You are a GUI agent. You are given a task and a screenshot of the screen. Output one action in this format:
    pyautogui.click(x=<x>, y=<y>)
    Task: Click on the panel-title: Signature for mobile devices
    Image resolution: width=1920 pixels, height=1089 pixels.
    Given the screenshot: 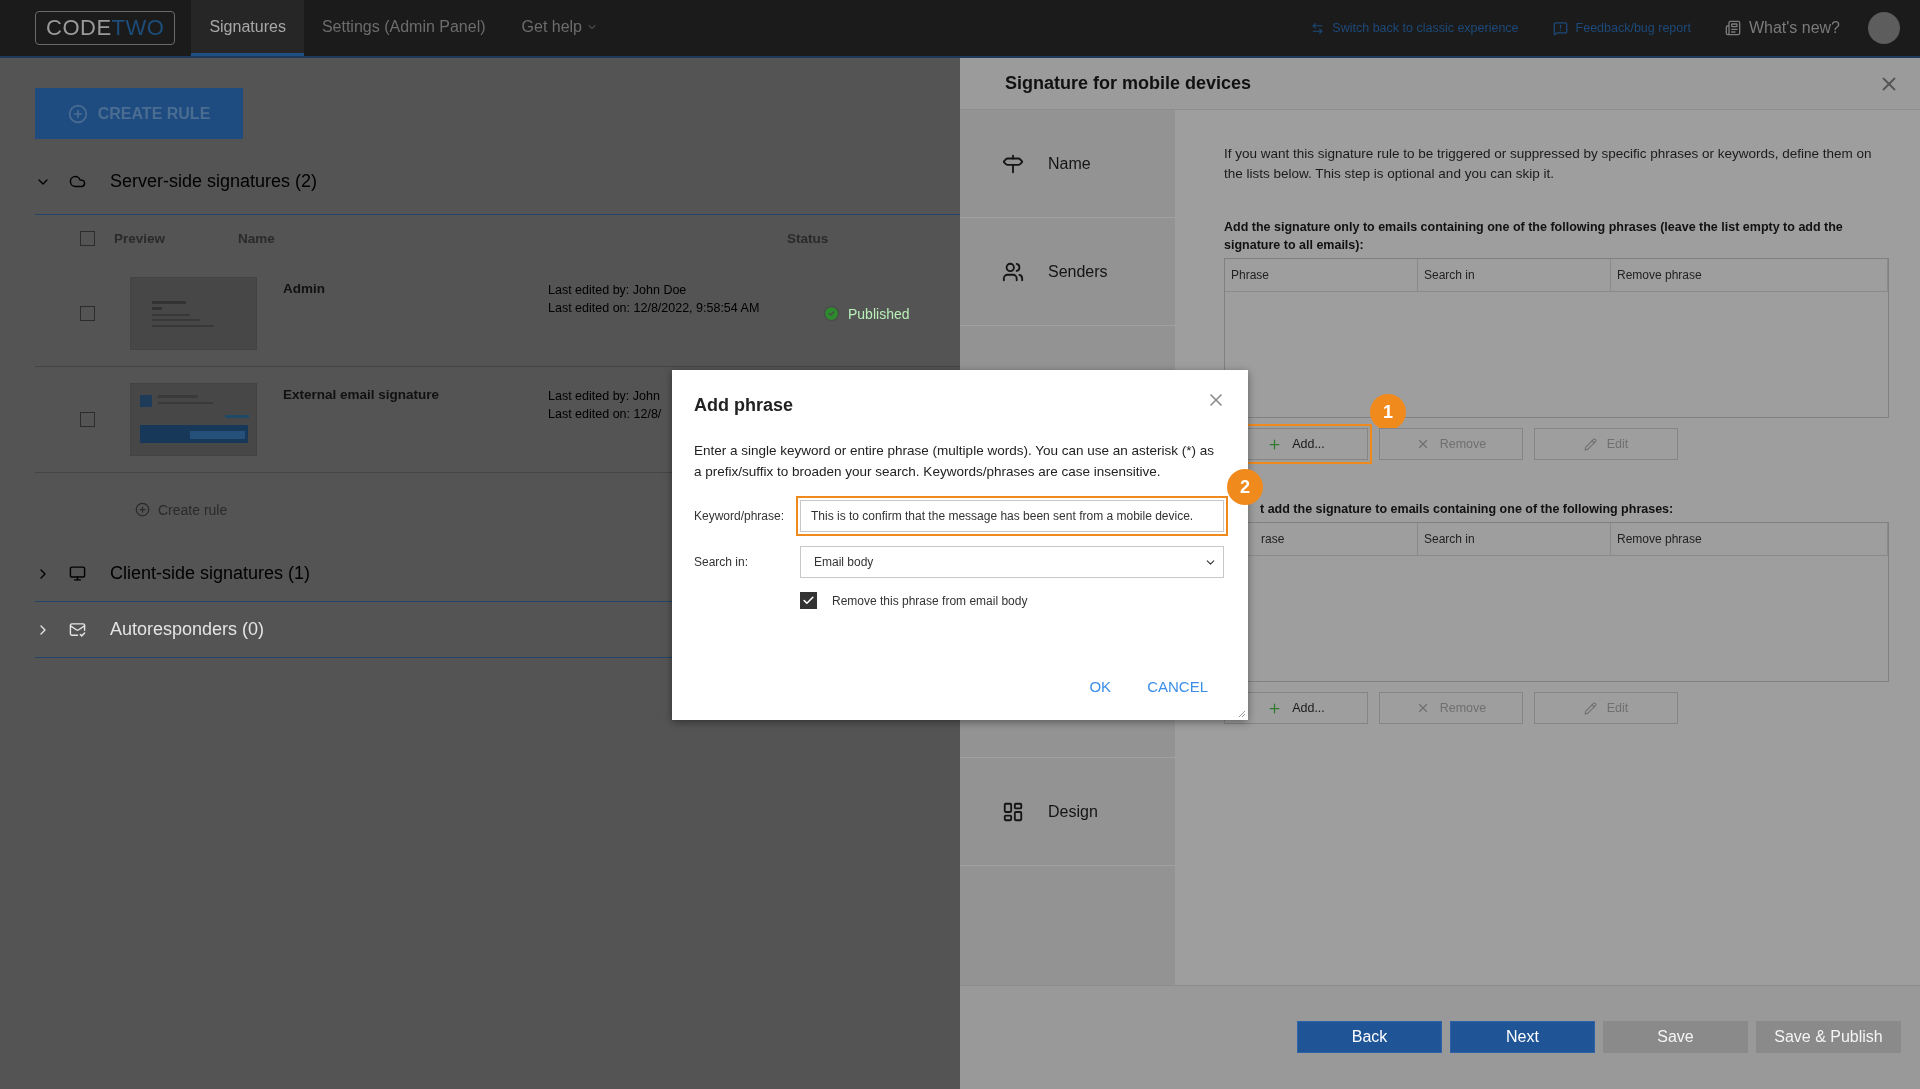 What is the action you would take?
    pyautogui.click(x=1128, y=83)
    